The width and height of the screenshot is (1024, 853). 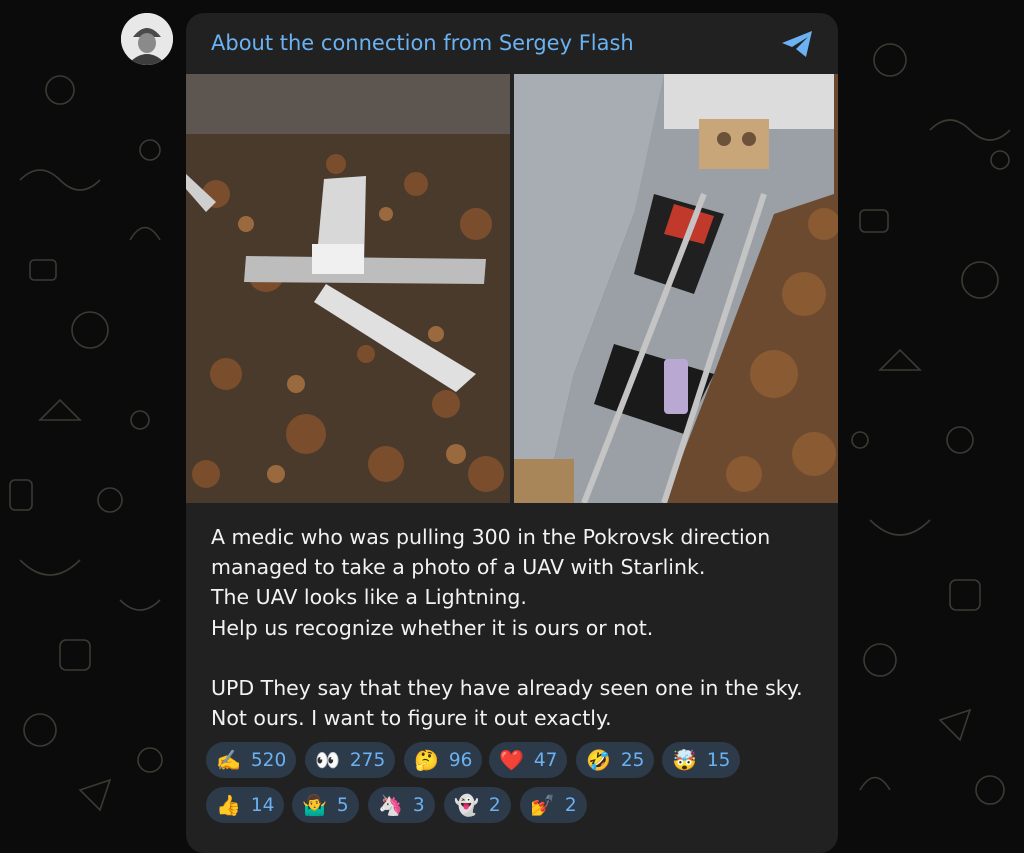 I want to click on eyes-icon: 👀, so click(x=327, y=760).